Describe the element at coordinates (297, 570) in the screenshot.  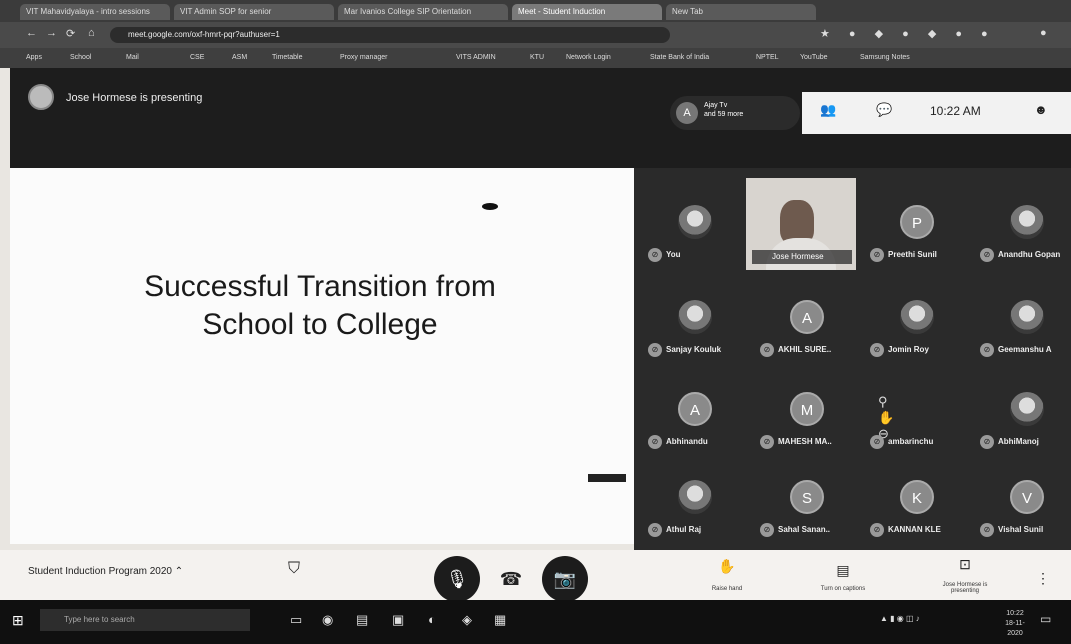
I see `shield-icon: ⛉` at that location.